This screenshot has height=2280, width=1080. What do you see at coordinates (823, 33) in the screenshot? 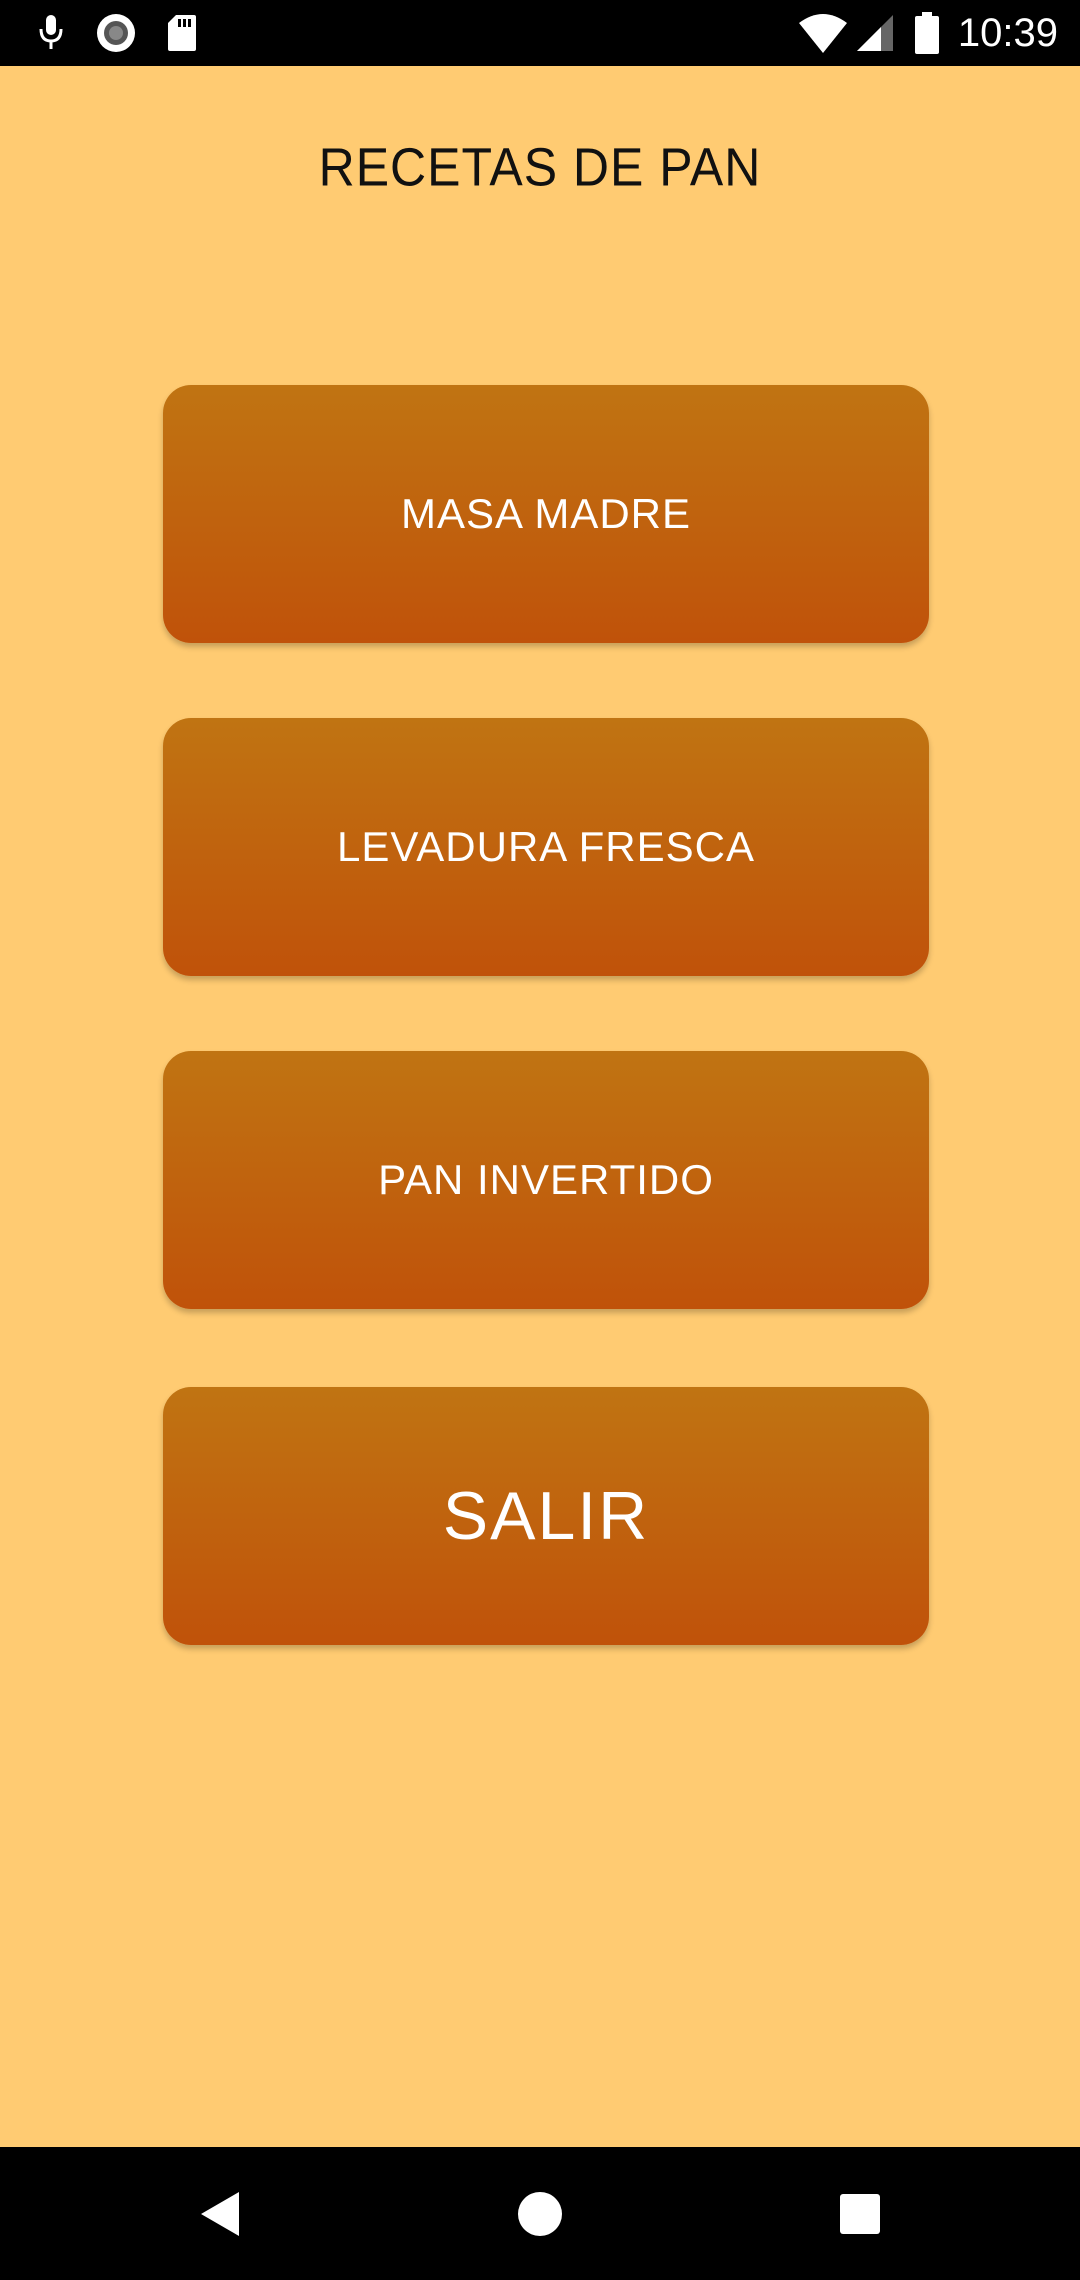
I see `wifi-icon` at bounding box center [823, 33].